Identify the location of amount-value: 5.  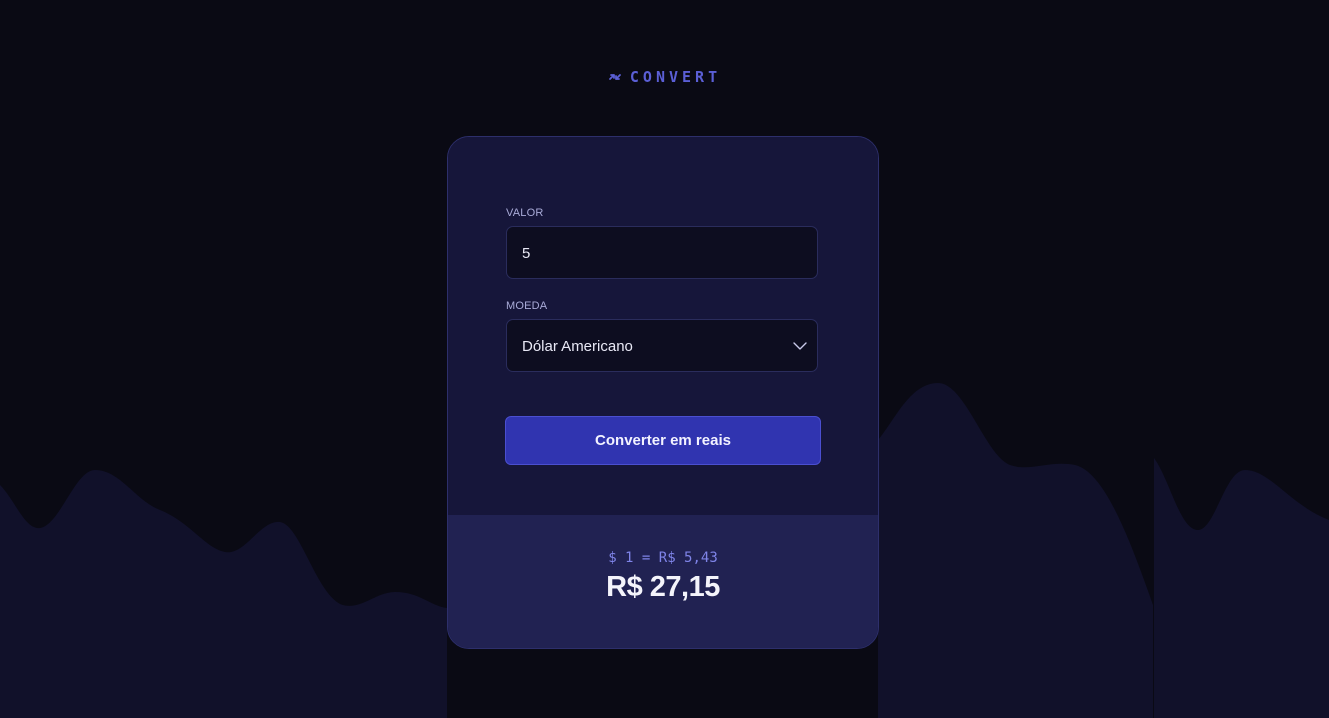
(526, 253).